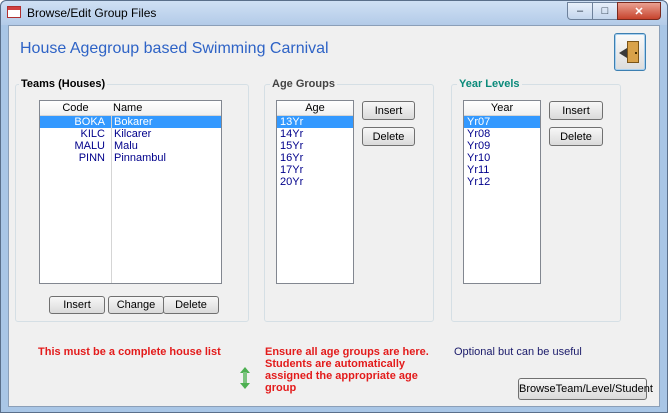 The image size is (668, 413). Describe the element at coordinates (502, 158) in the screenshot. I see `year-item: Yr10` at that location.